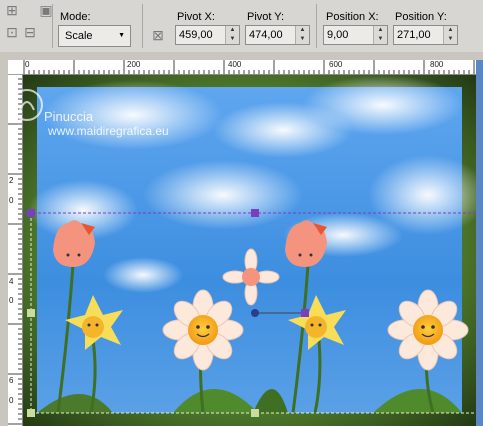 The height and width of the screenshot is (426, 483). What do you see at coordinates (30, 32) in the screenshot?
I see `align-icon: ⊟` at bounding box center [30, 32].